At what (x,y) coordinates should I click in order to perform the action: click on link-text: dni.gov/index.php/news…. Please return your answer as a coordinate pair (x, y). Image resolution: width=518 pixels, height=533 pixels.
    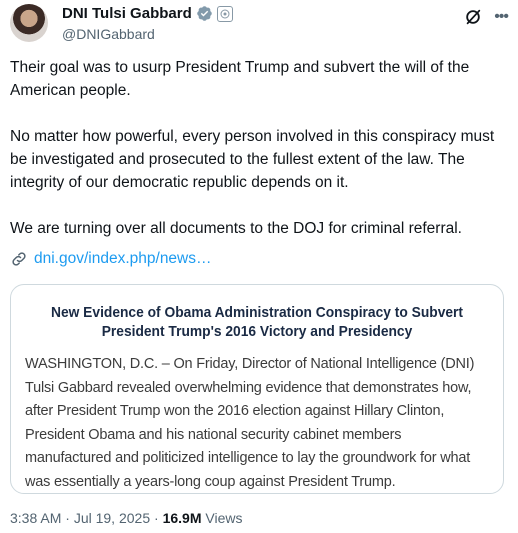
    Looking at the image, I should click on (123, 259).